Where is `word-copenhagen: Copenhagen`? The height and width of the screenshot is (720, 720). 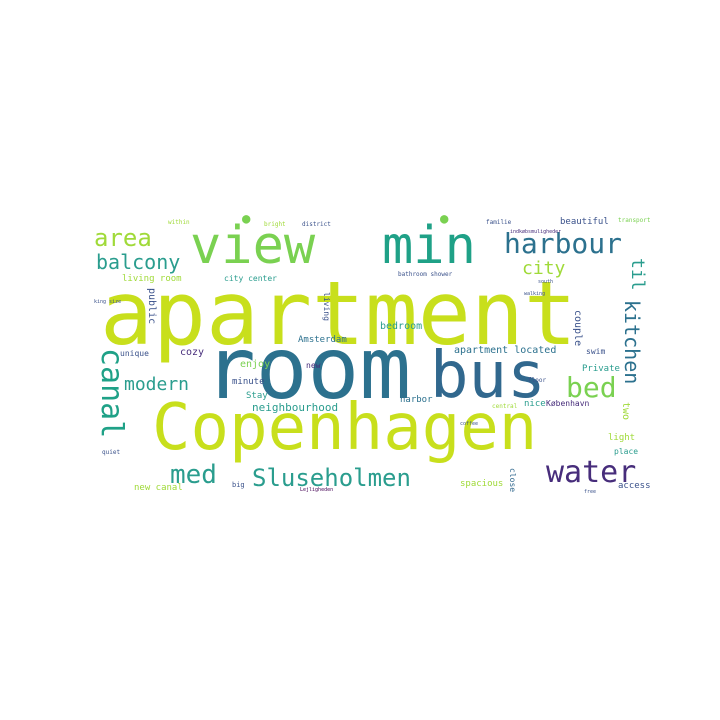 word-copenhagen: Copenhagen is located at coordinates (345, 428).